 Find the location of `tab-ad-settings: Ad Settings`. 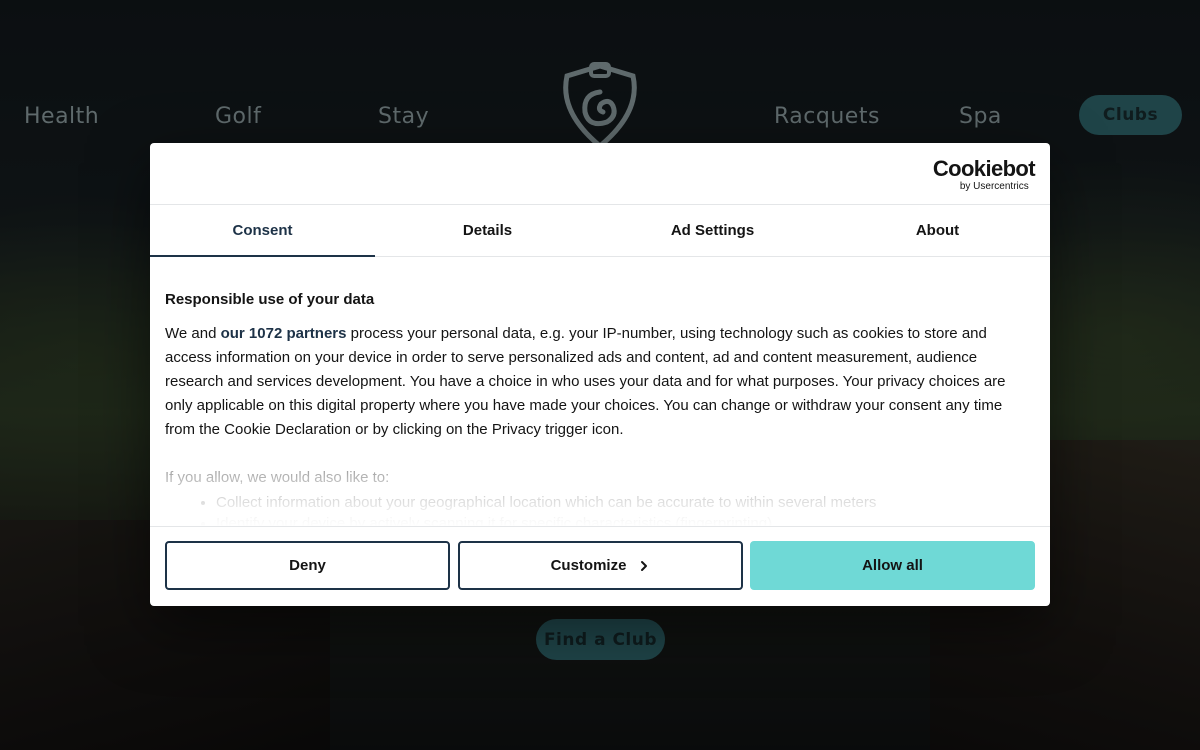

tab-ad-settings: Ad Settings is located at coordinates (712, 230).